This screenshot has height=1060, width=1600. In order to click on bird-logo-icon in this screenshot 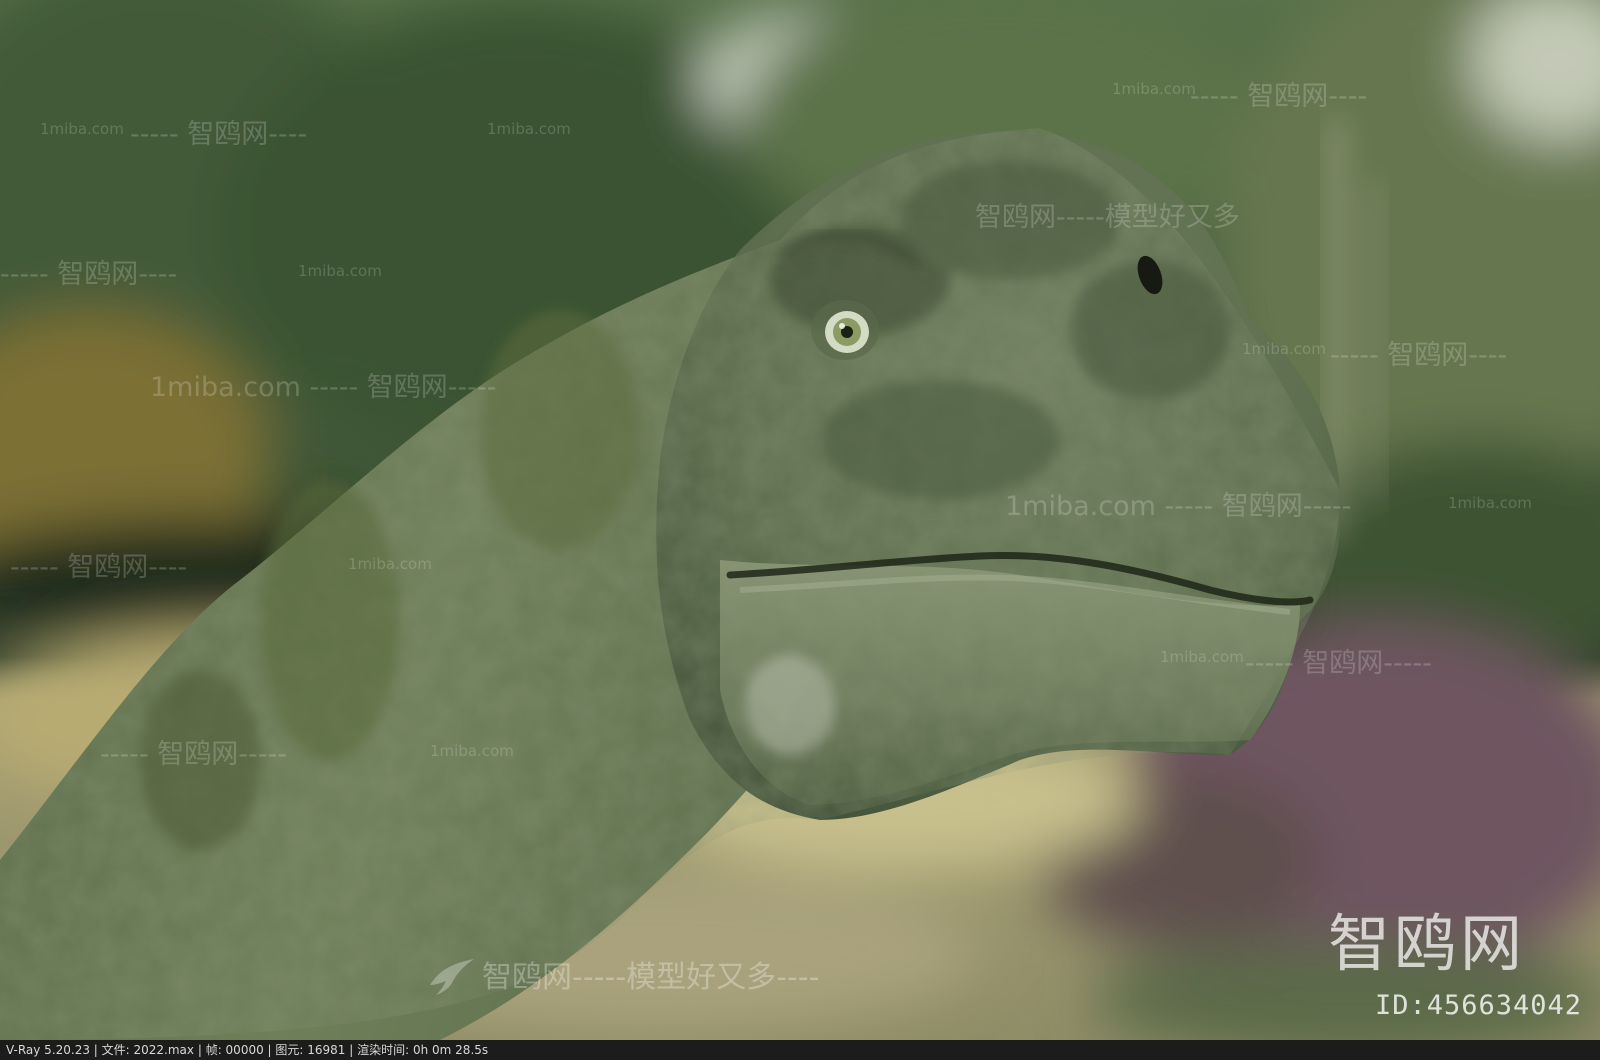, I will do `click(452, 977)`.